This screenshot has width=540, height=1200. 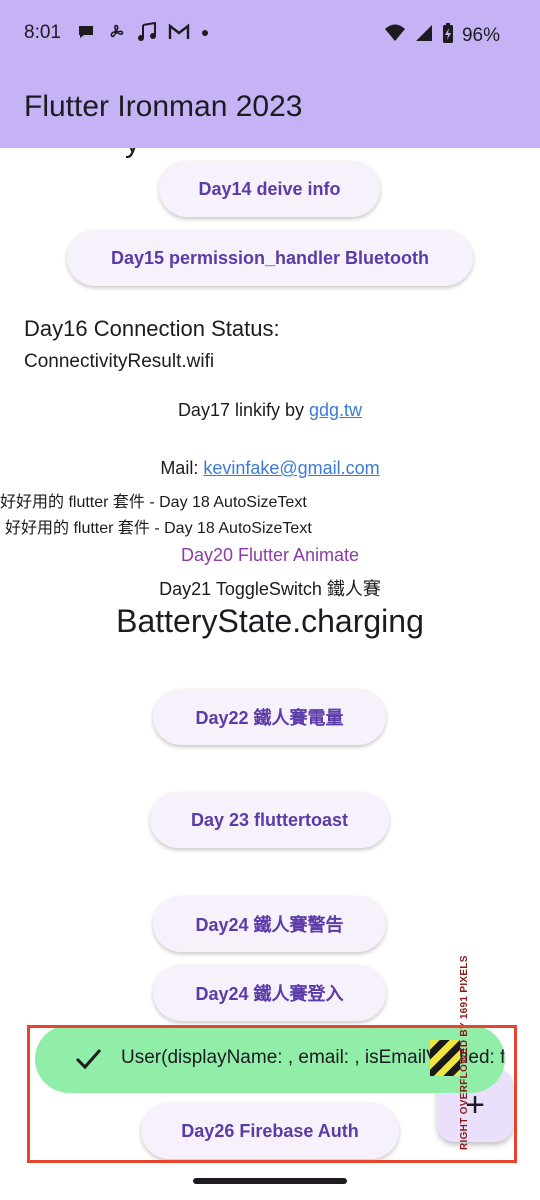 What do you see at coordinates (480, 35) in the screenshot?
I see `battery-percent: 96%` at bounding box center [480, 35].